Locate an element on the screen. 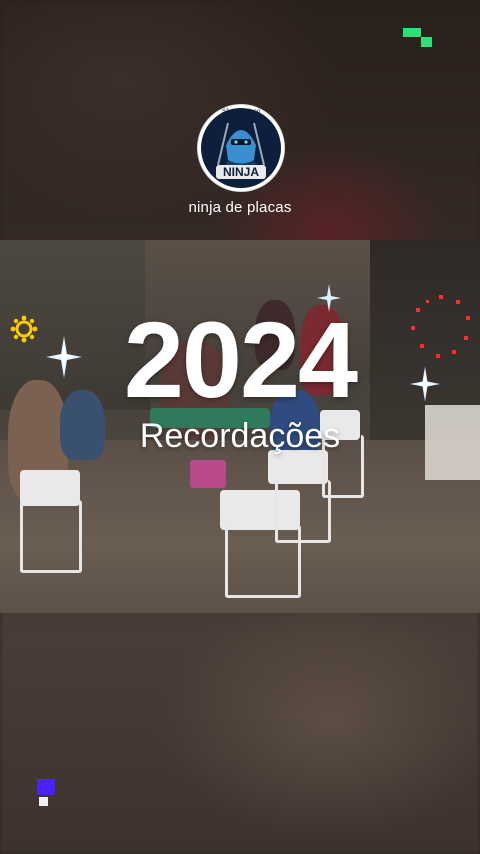  memories-subtitle: Recordações is located at coordinates (240, 436).